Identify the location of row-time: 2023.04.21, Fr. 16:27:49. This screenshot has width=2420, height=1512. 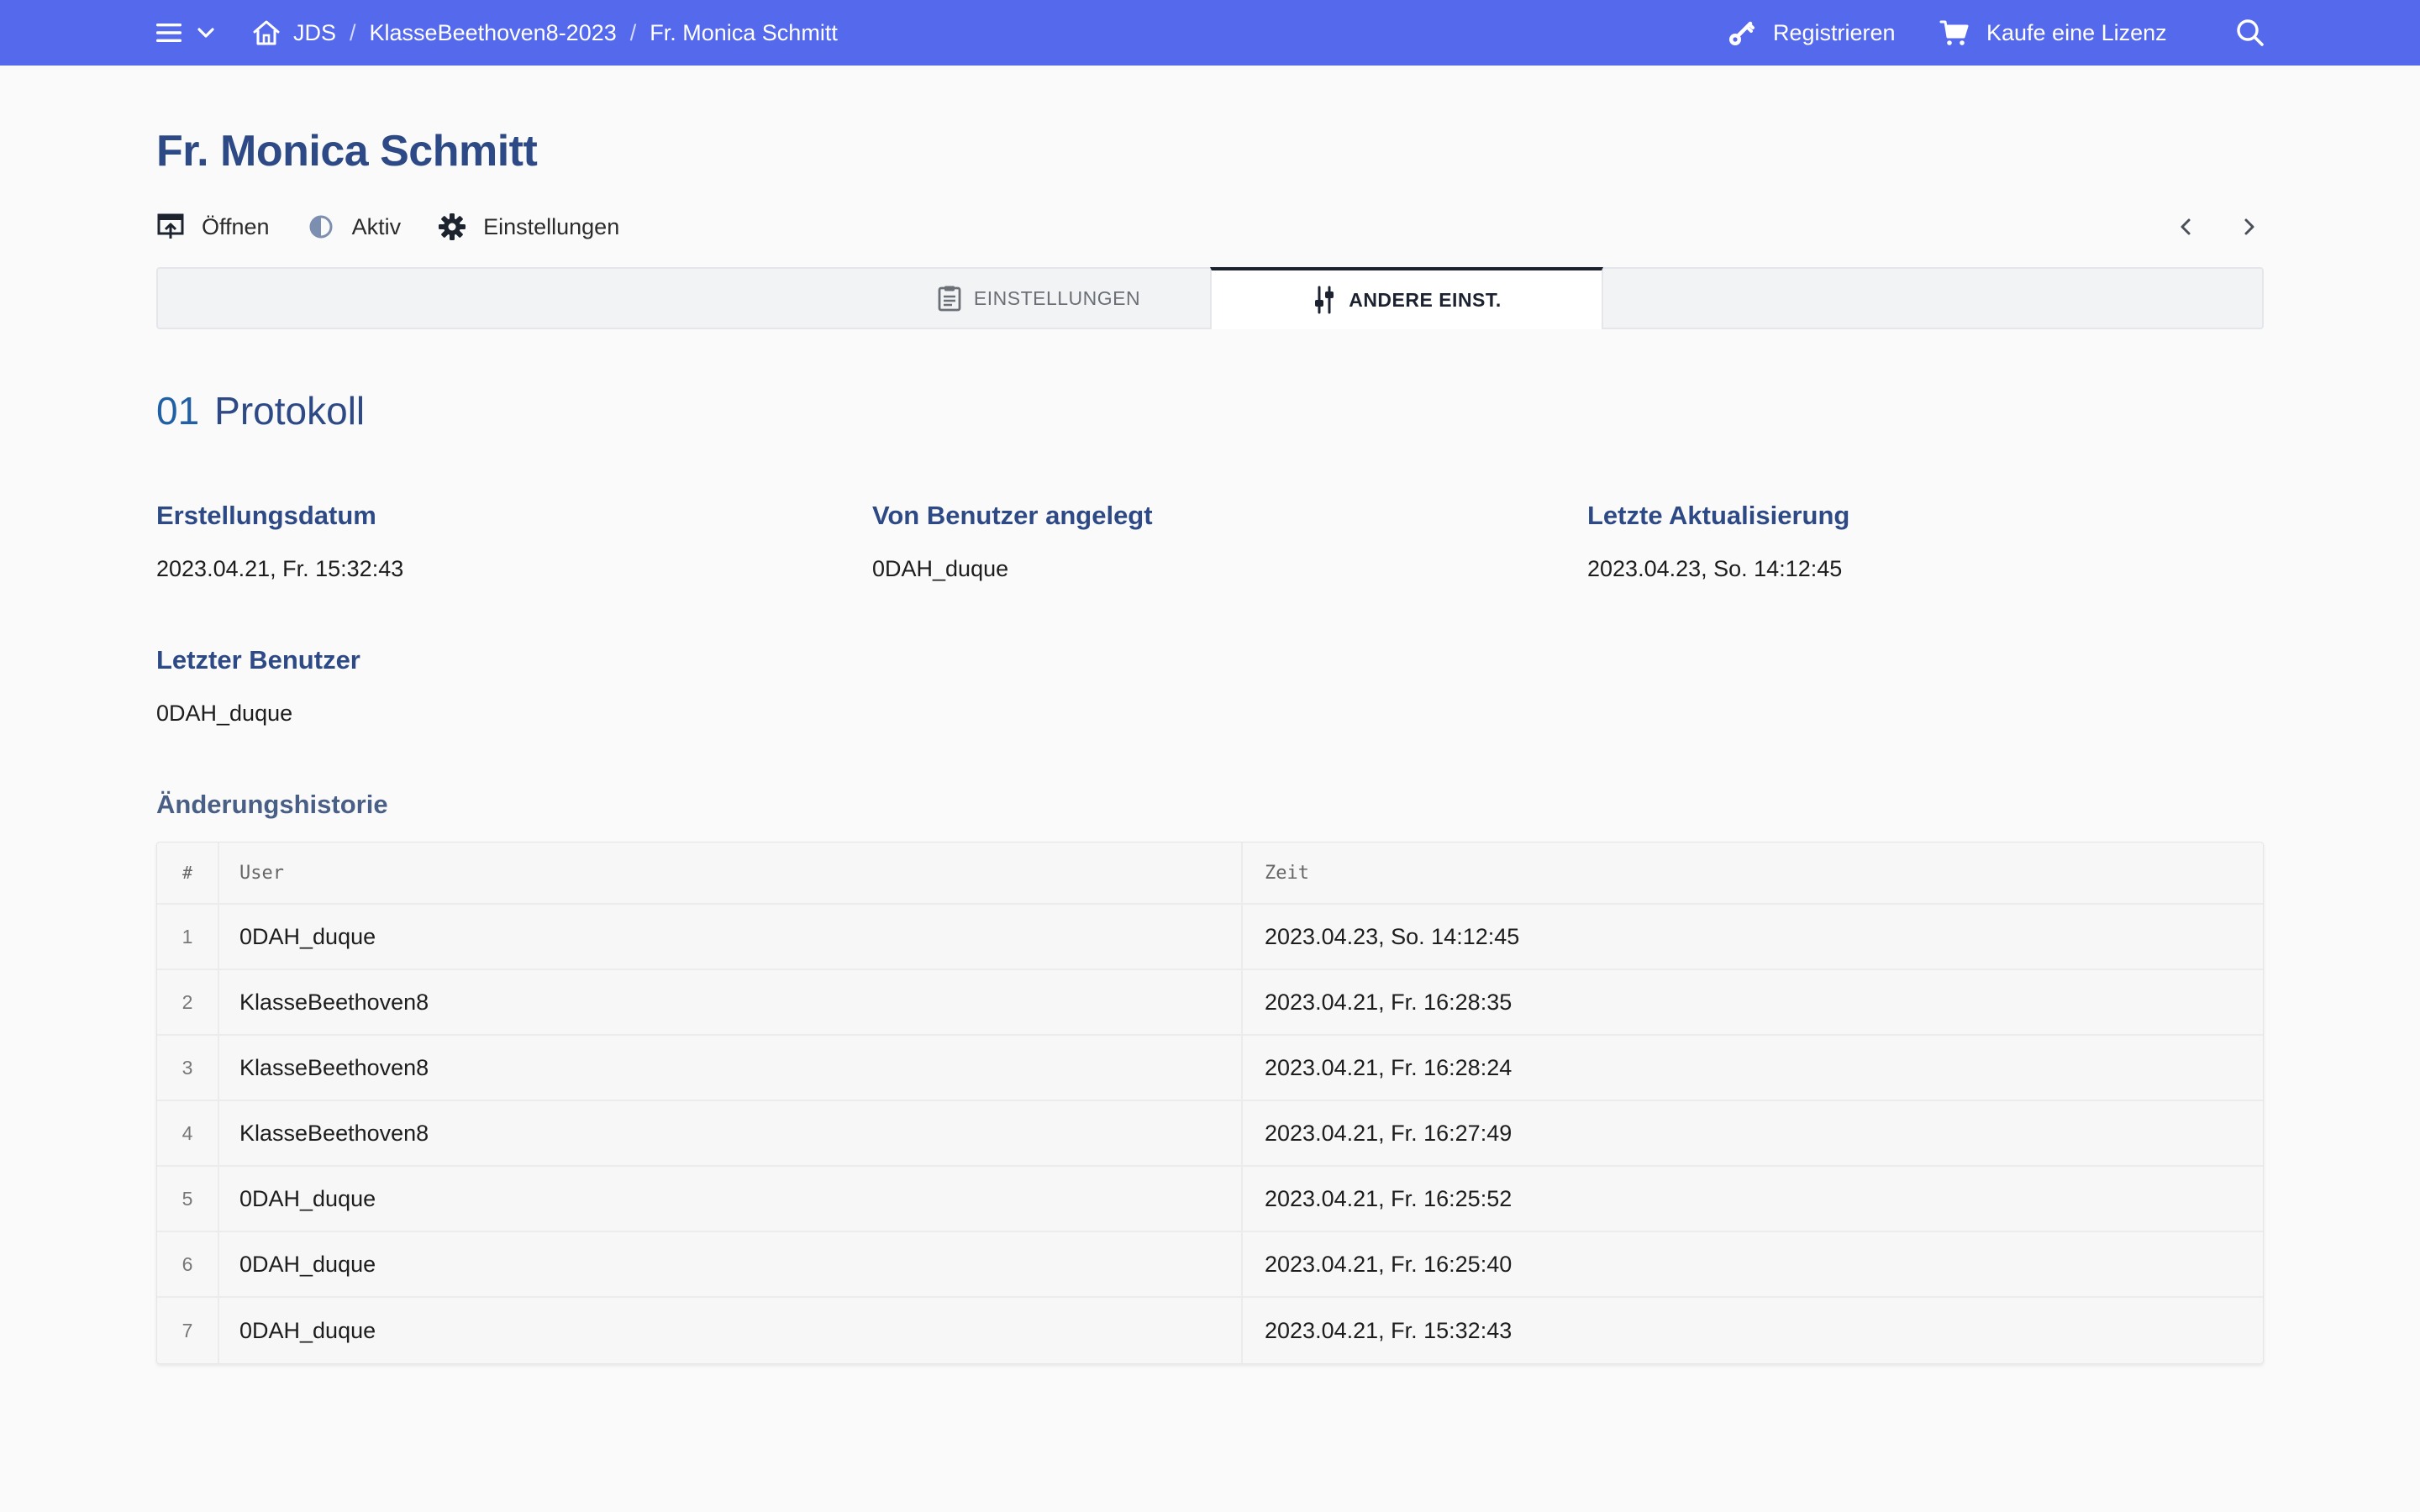
(1388, 1133).